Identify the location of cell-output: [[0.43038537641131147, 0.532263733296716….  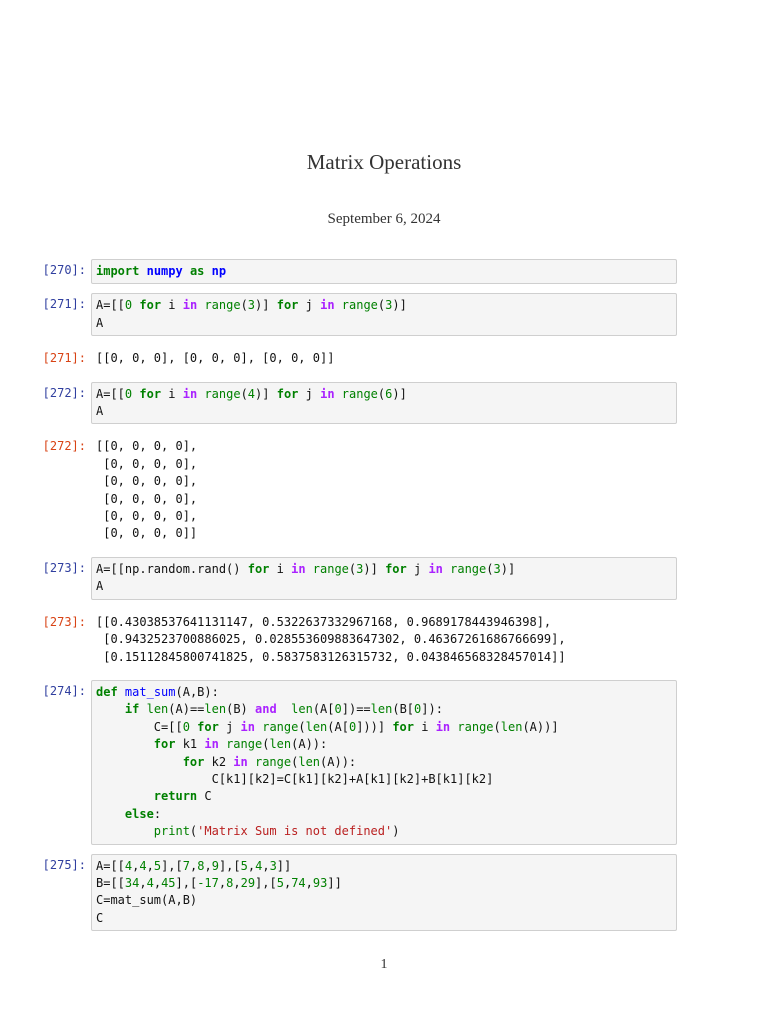
(331, 639).